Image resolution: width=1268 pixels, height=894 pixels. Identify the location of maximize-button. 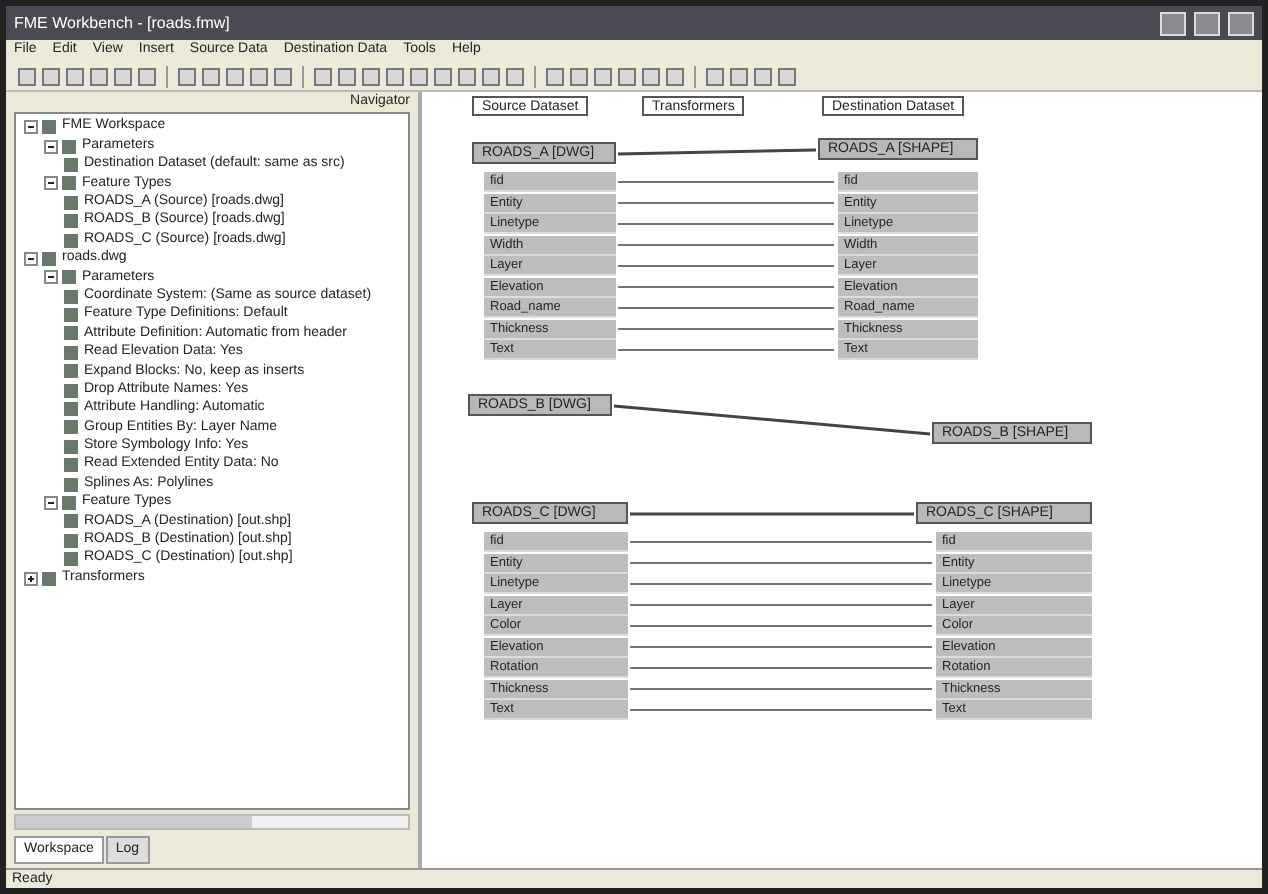
(1207, 23).